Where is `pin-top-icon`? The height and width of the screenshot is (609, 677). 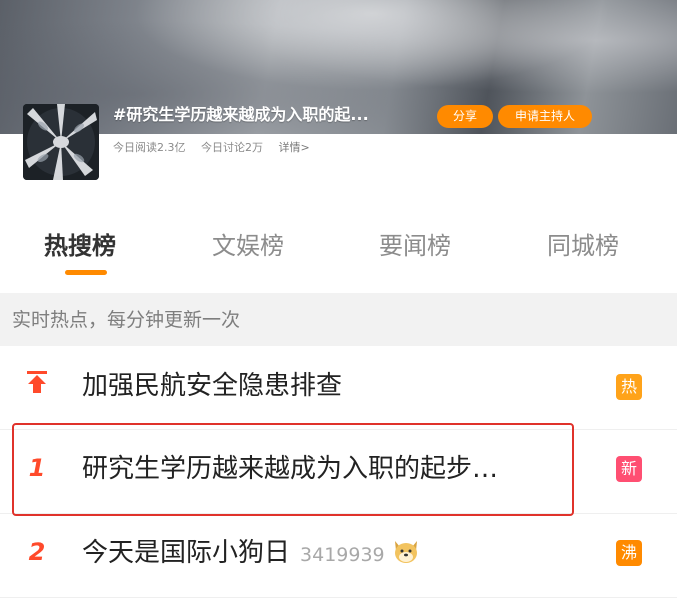 pin-top-icon is located at coordinates (37, 386).